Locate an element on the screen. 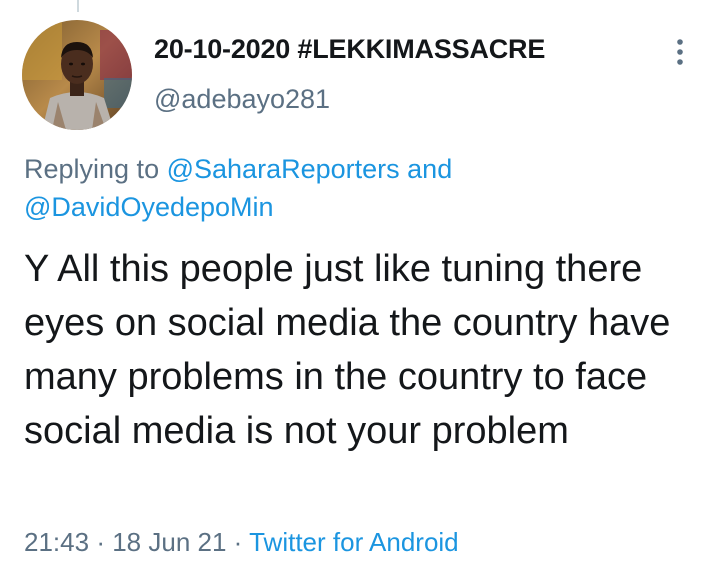 This screenshot has width=720, height=569. tweet-date: 18 Jun 21 is located at coordinates (169, 542).